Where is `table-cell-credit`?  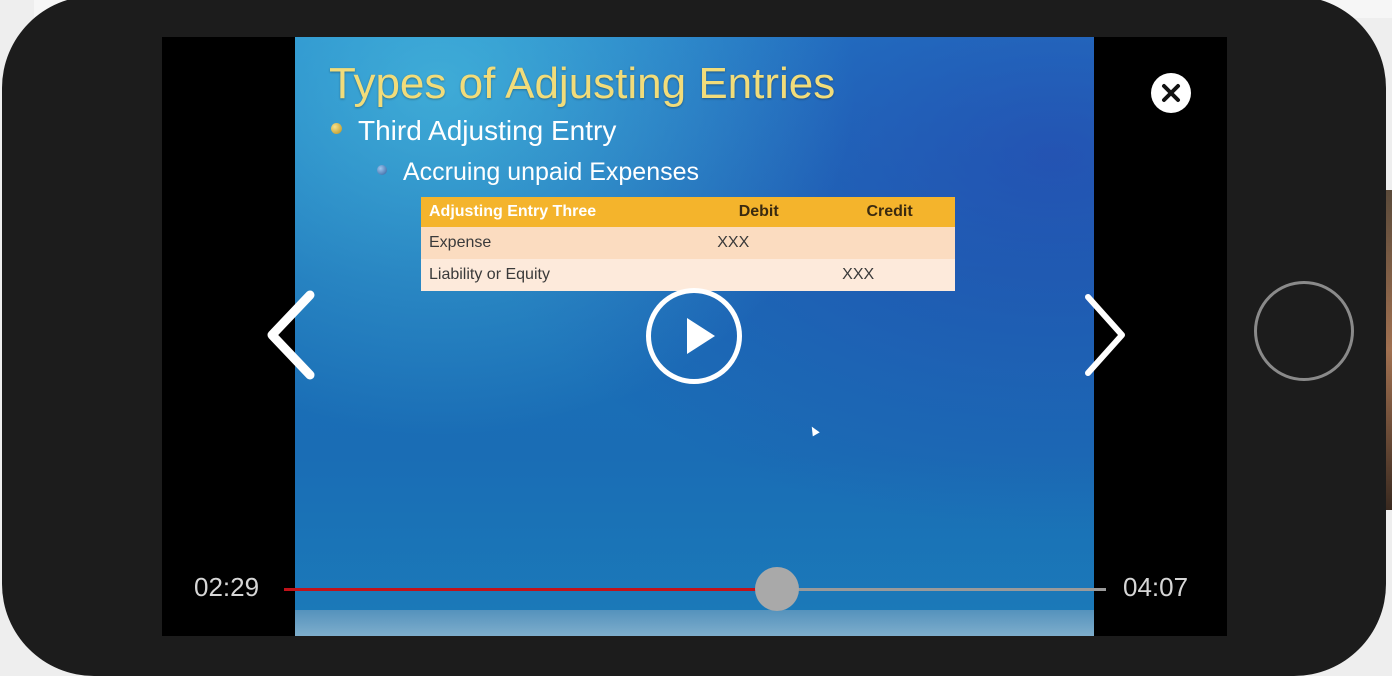 table-cell-credit is located at coordinates (889, 243).